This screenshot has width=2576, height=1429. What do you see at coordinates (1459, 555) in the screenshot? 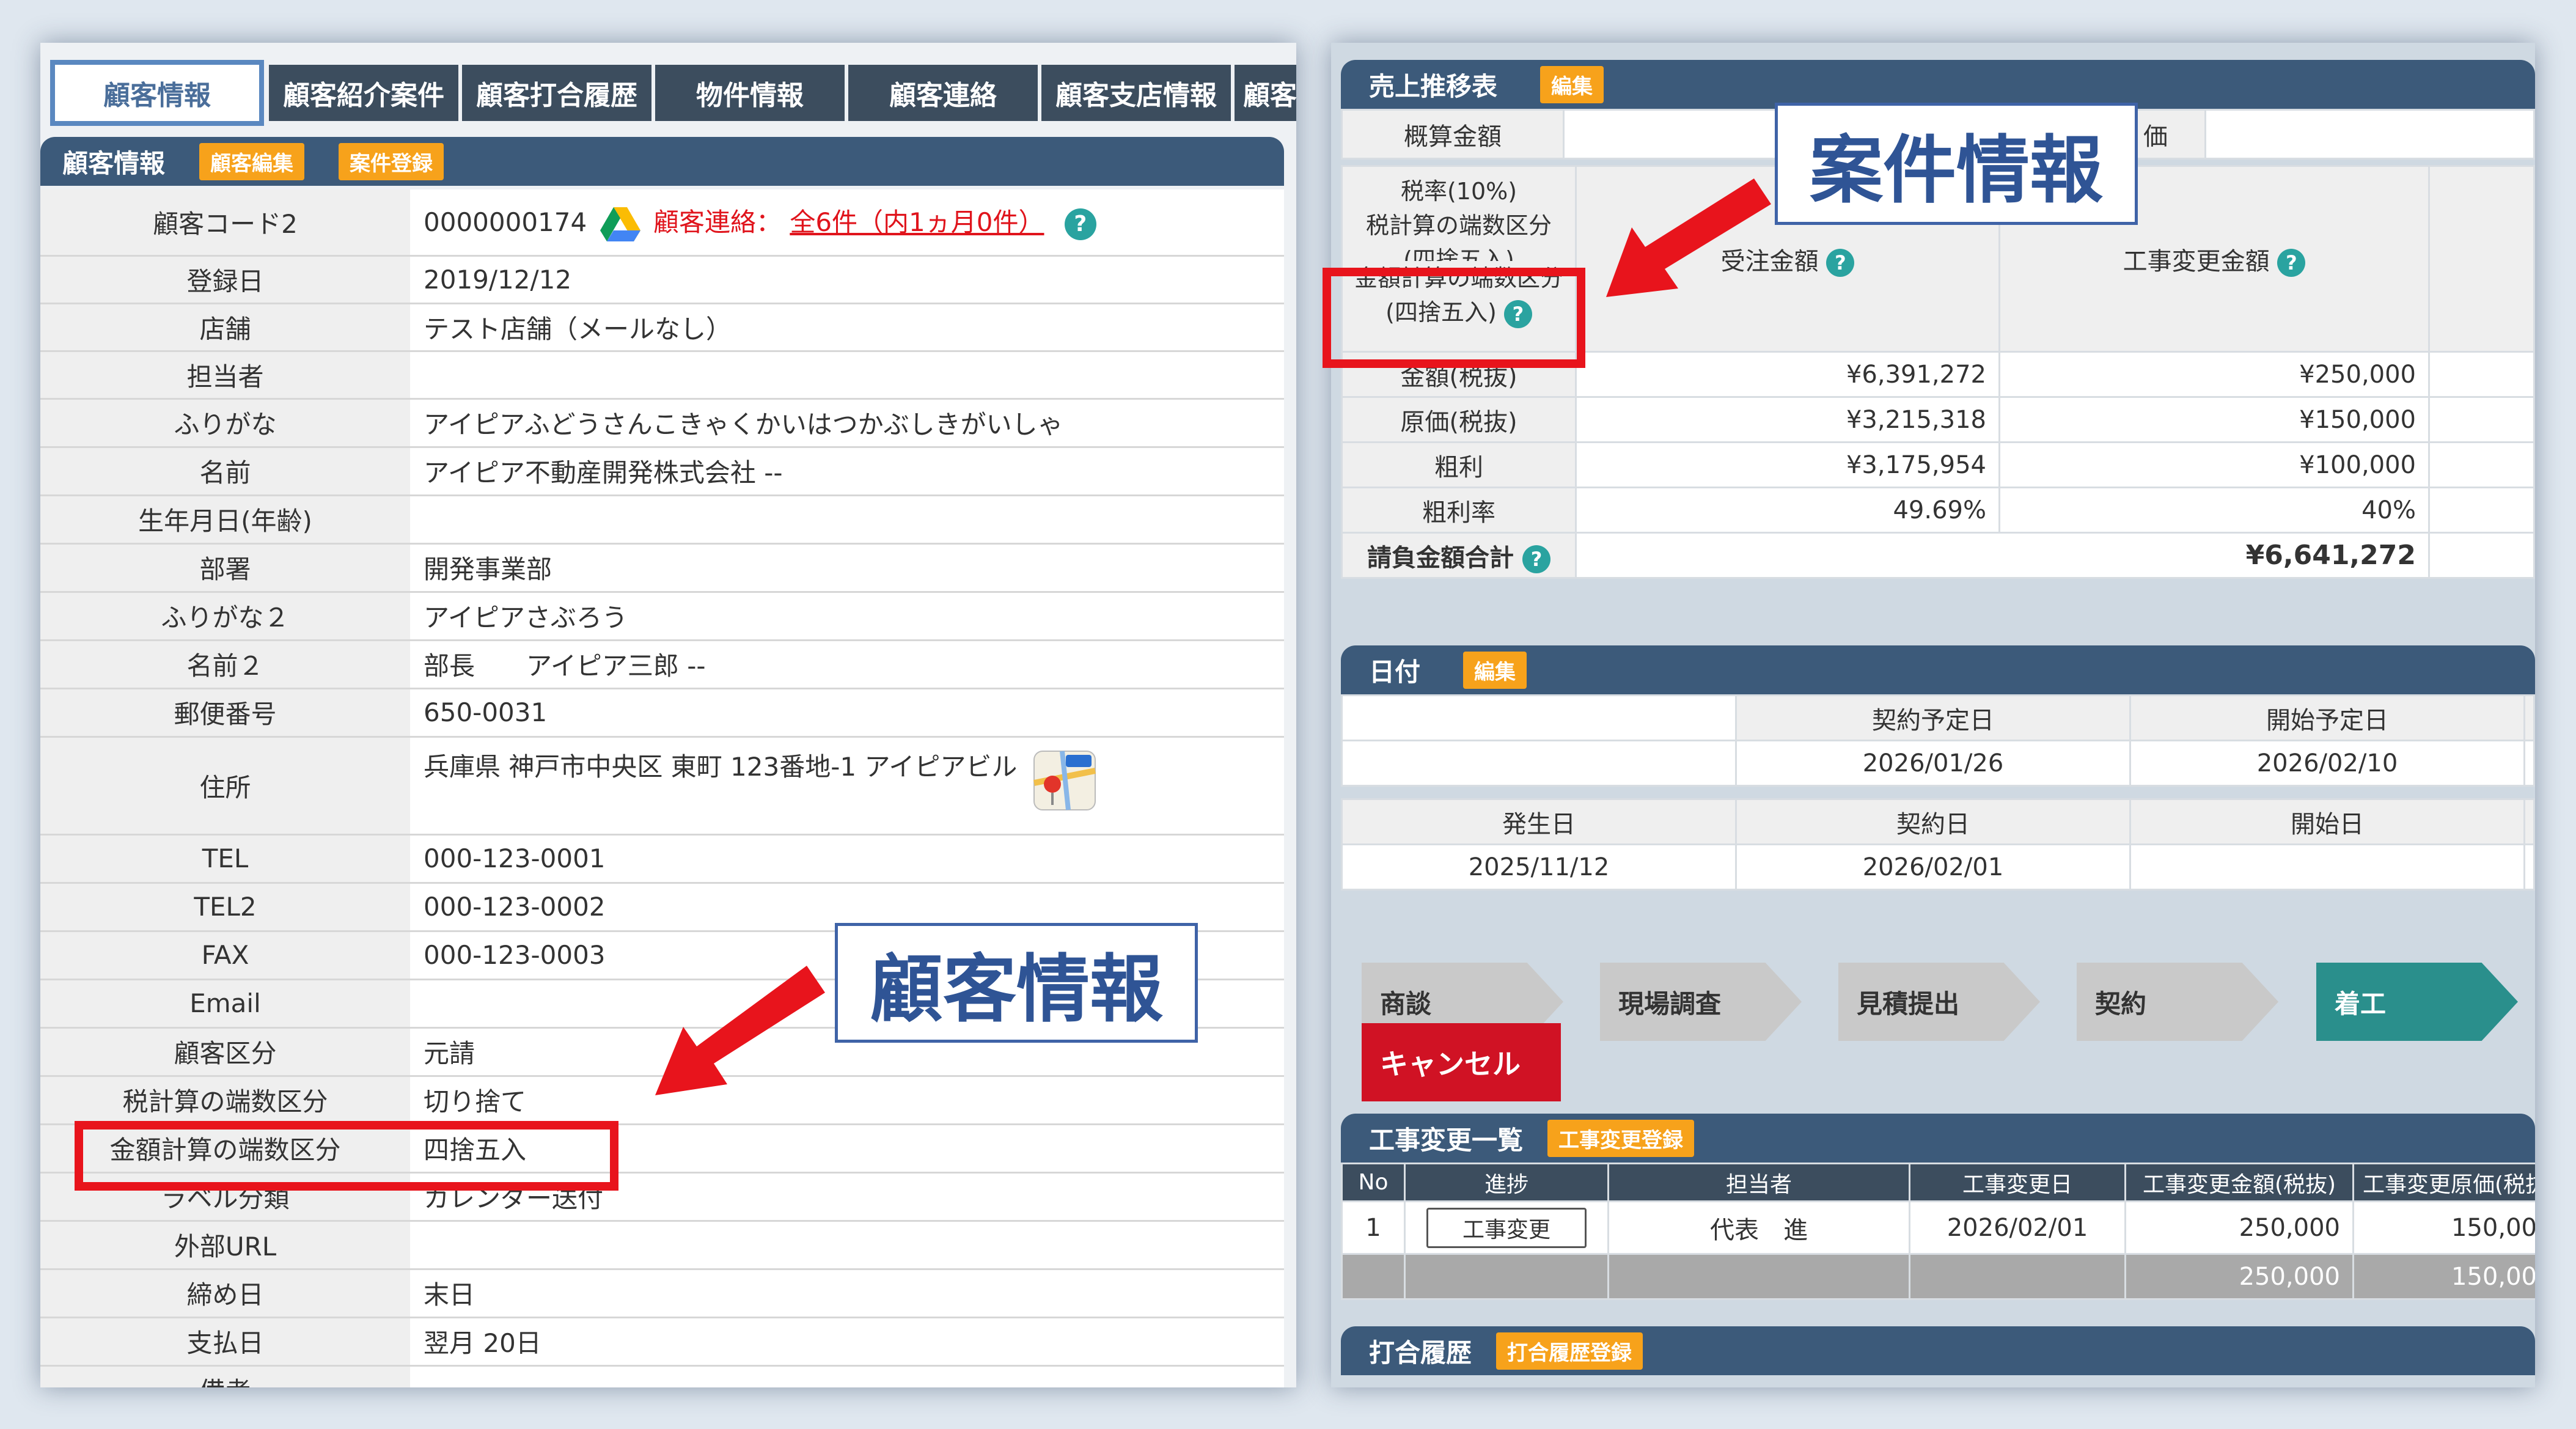
I see `row-label: 請負金額合計 ?` at bounding box center [1459, 555].